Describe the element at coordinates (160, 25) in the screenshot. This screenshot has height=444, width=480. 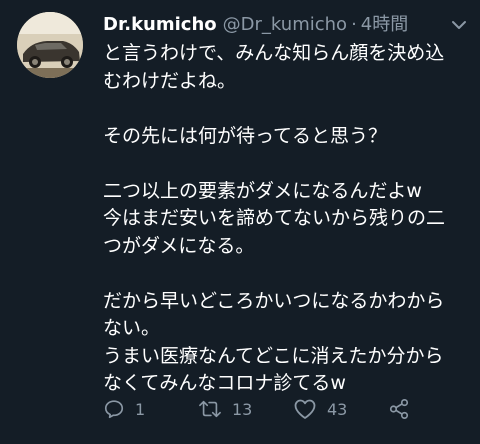
I see `display-name: Dr.kumicho` at that location.